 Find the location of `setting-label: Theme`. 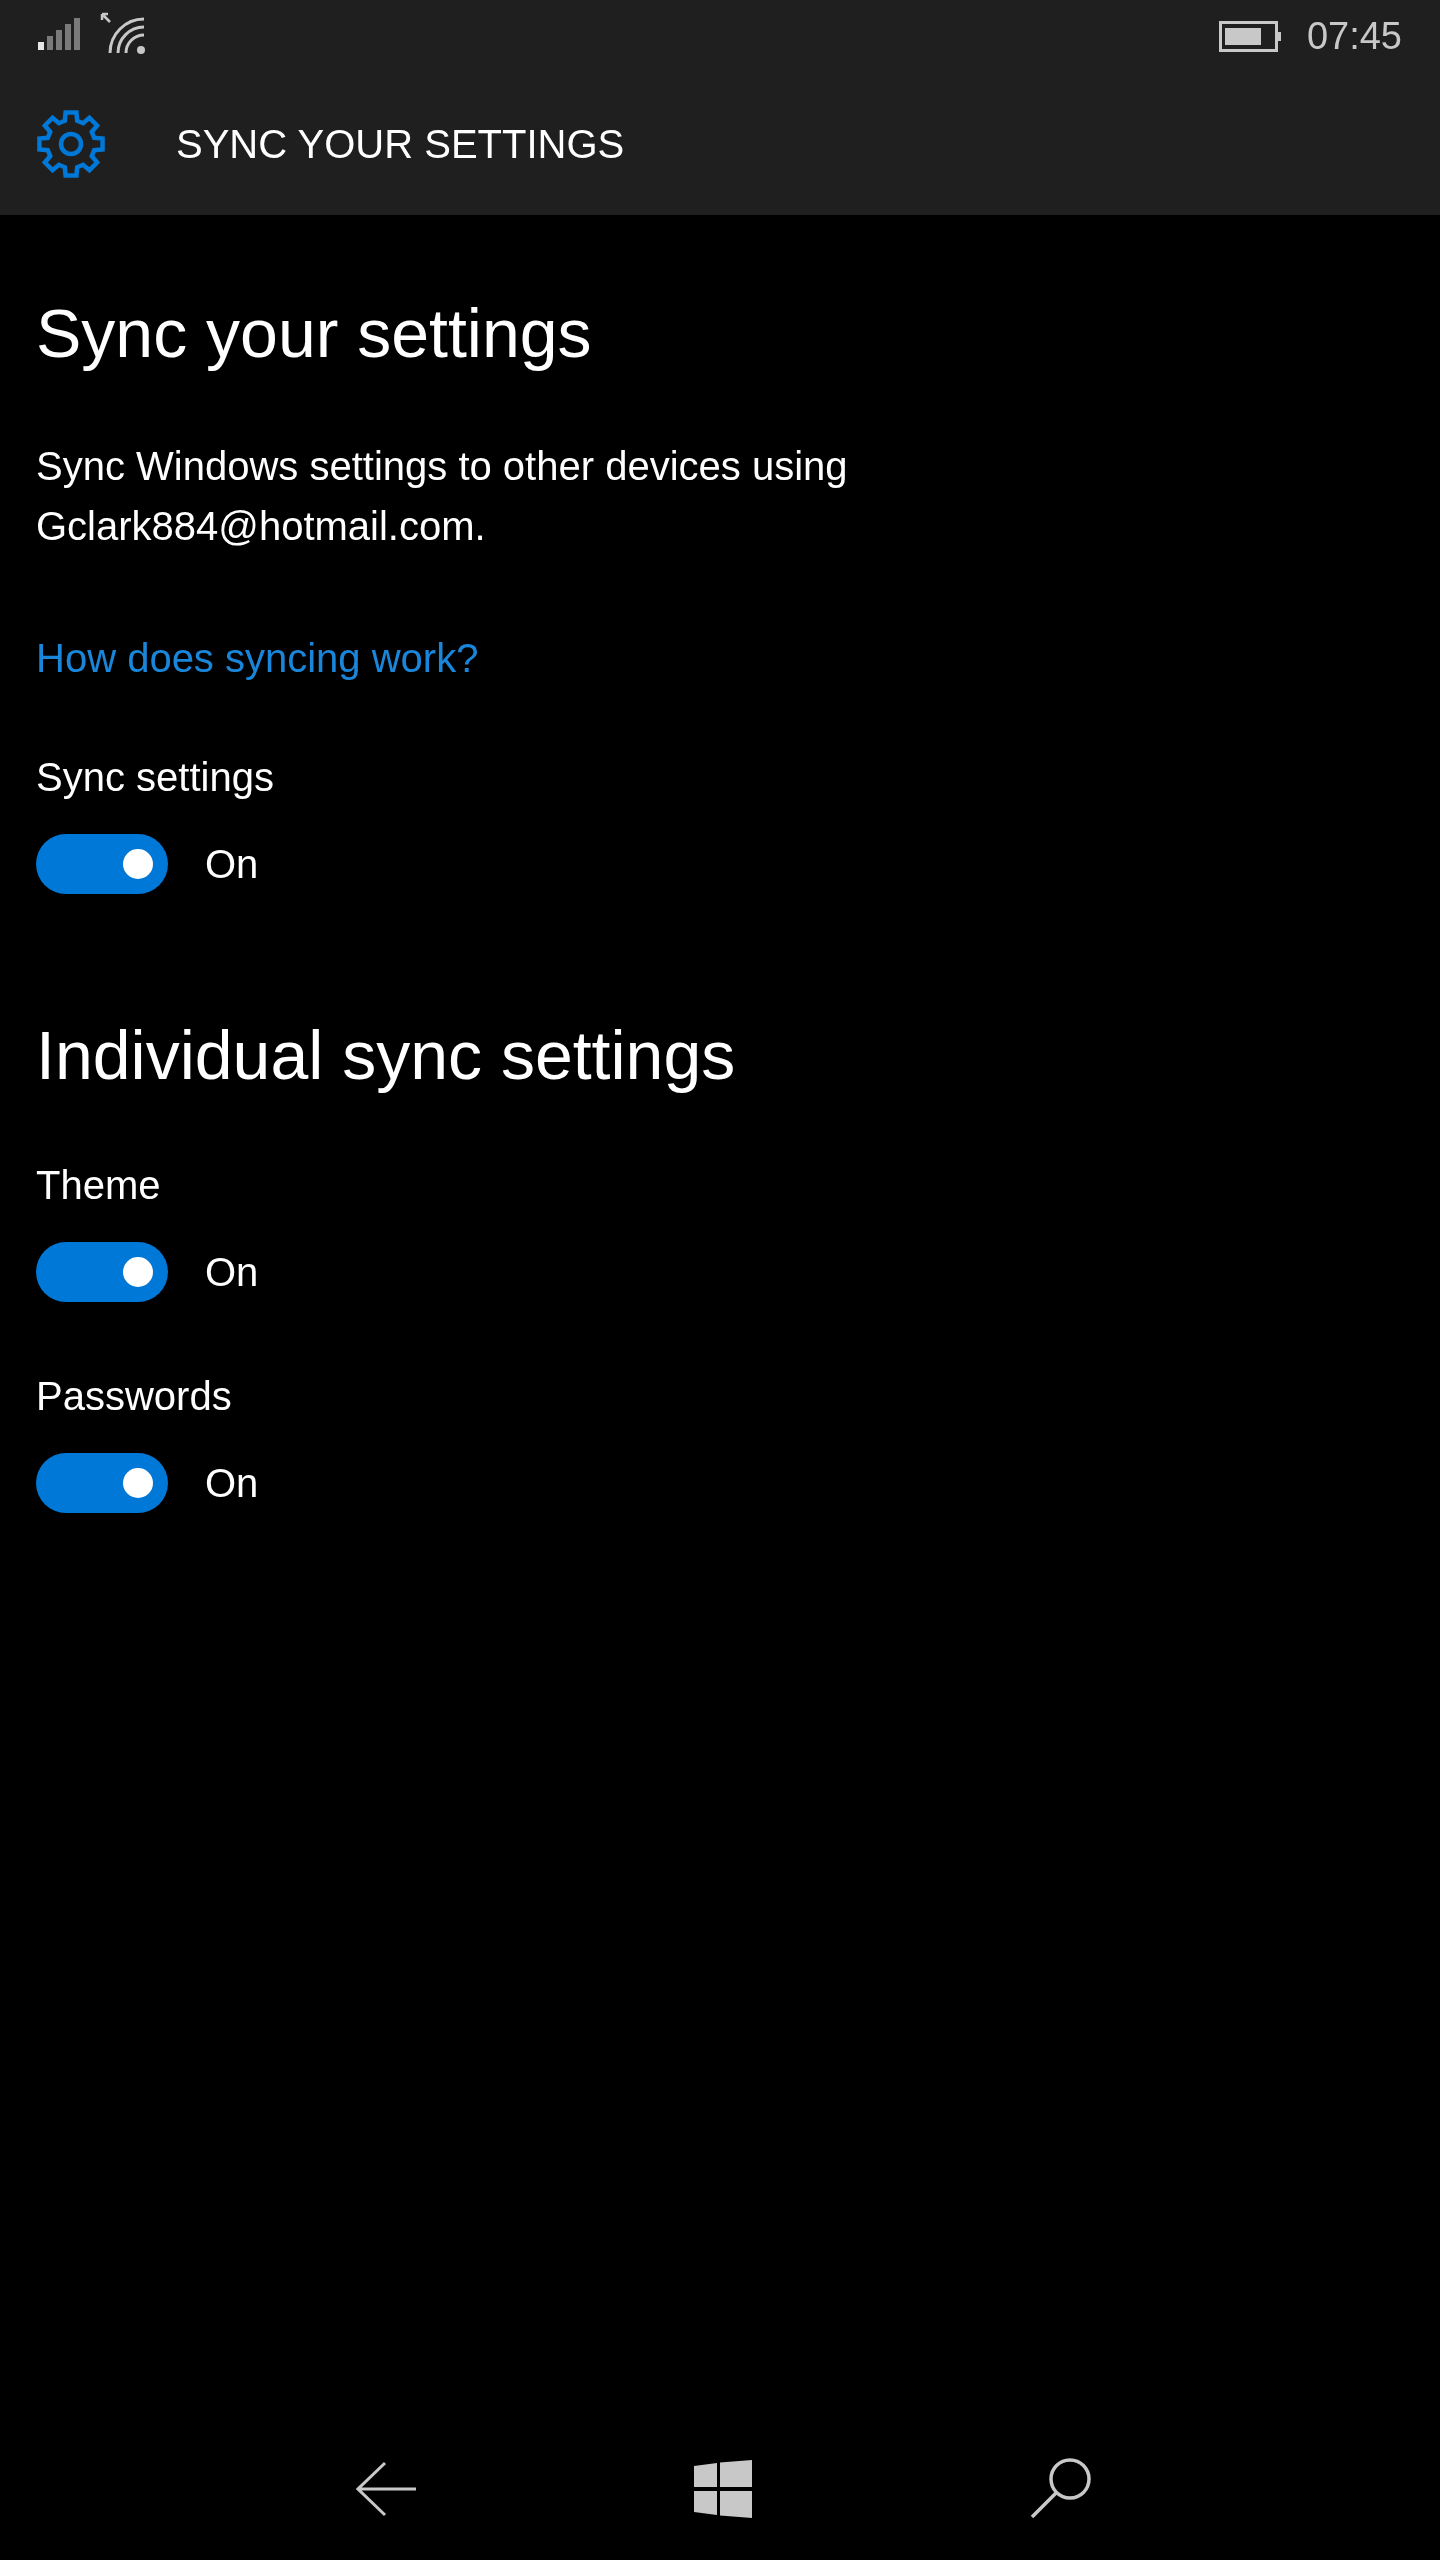

setting-label: Theme is located at coordinates (98, 1185).